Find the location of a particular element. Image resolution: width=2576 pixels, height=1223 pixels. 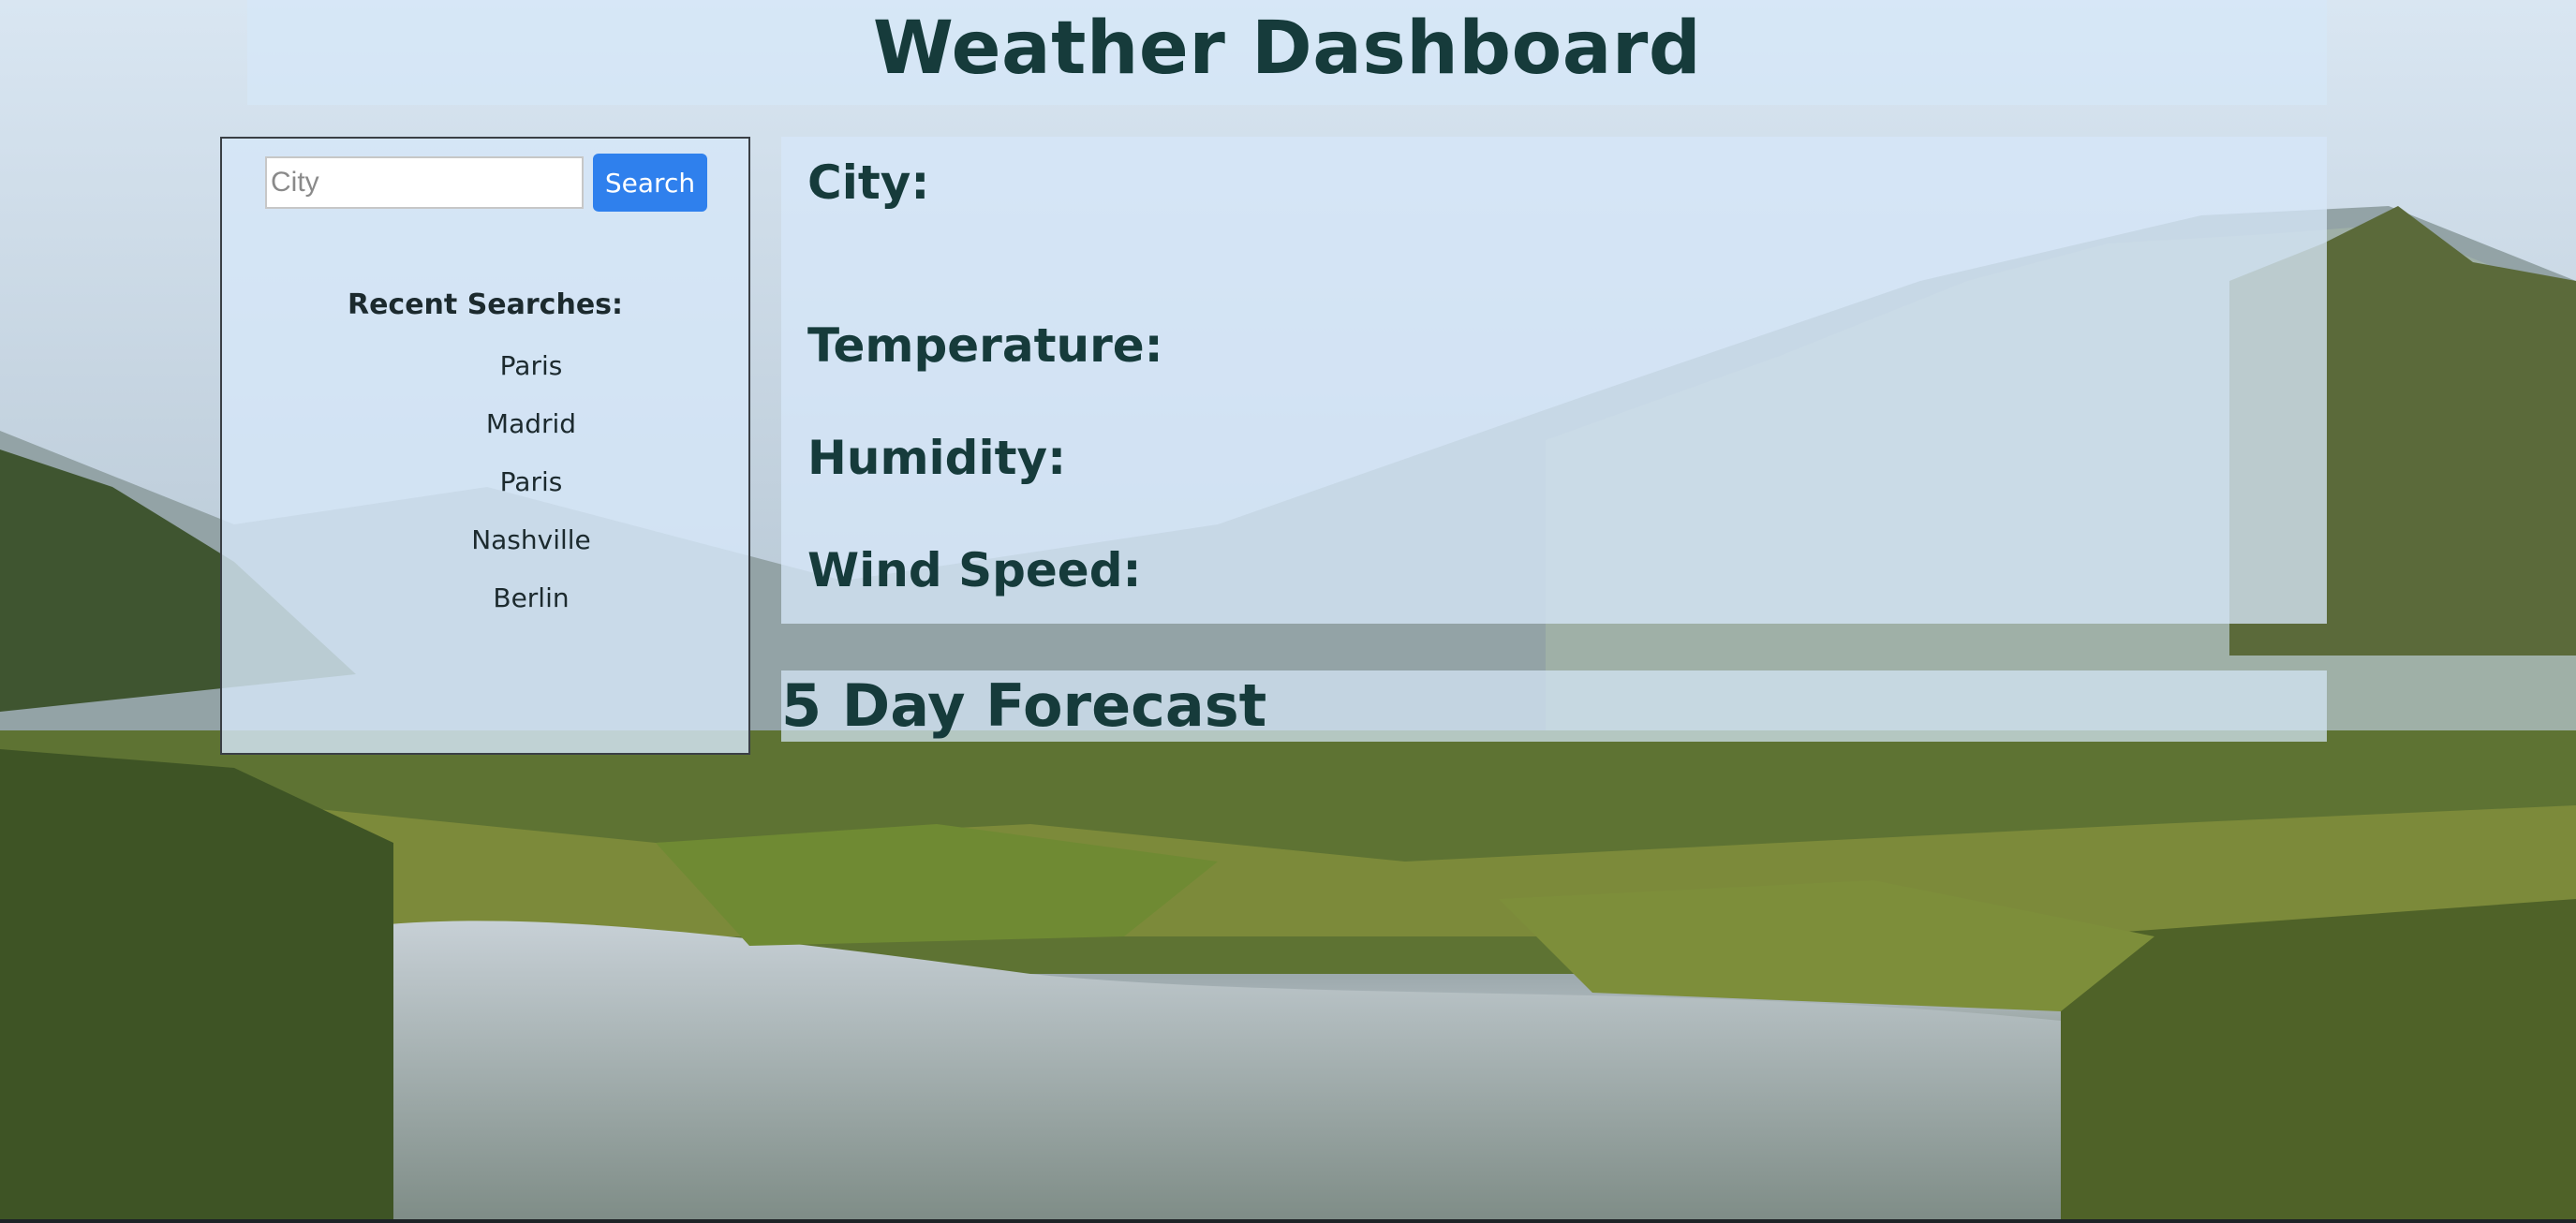

recent-searches-list: Paris Madrid Paris Nashville Berlin is located at coordinates (531, 495).